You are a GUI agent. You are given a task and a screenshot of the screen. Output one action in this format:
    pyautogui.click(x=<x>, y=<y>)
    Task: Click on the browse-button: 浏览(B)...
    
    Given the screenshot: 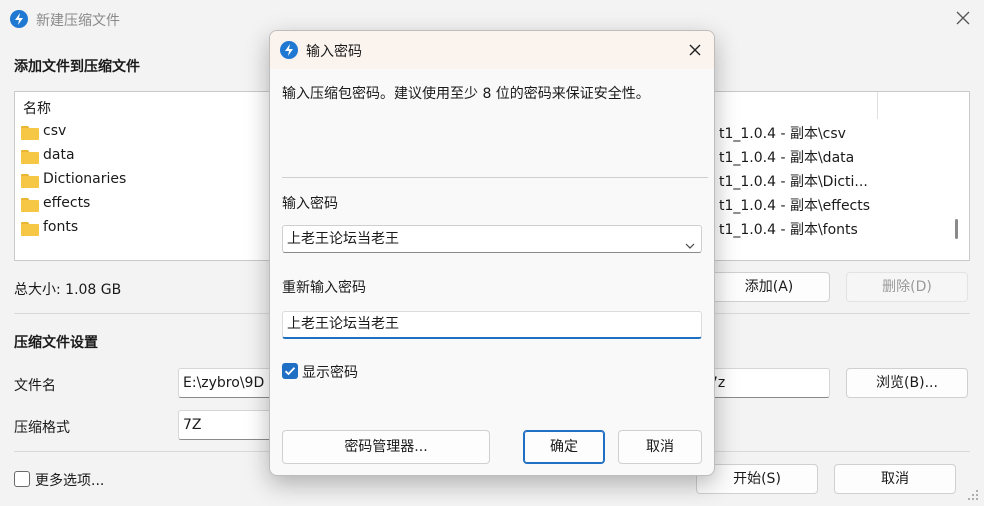 What is the action you would take?
    pyautogui.click(x=907, y=383)
    